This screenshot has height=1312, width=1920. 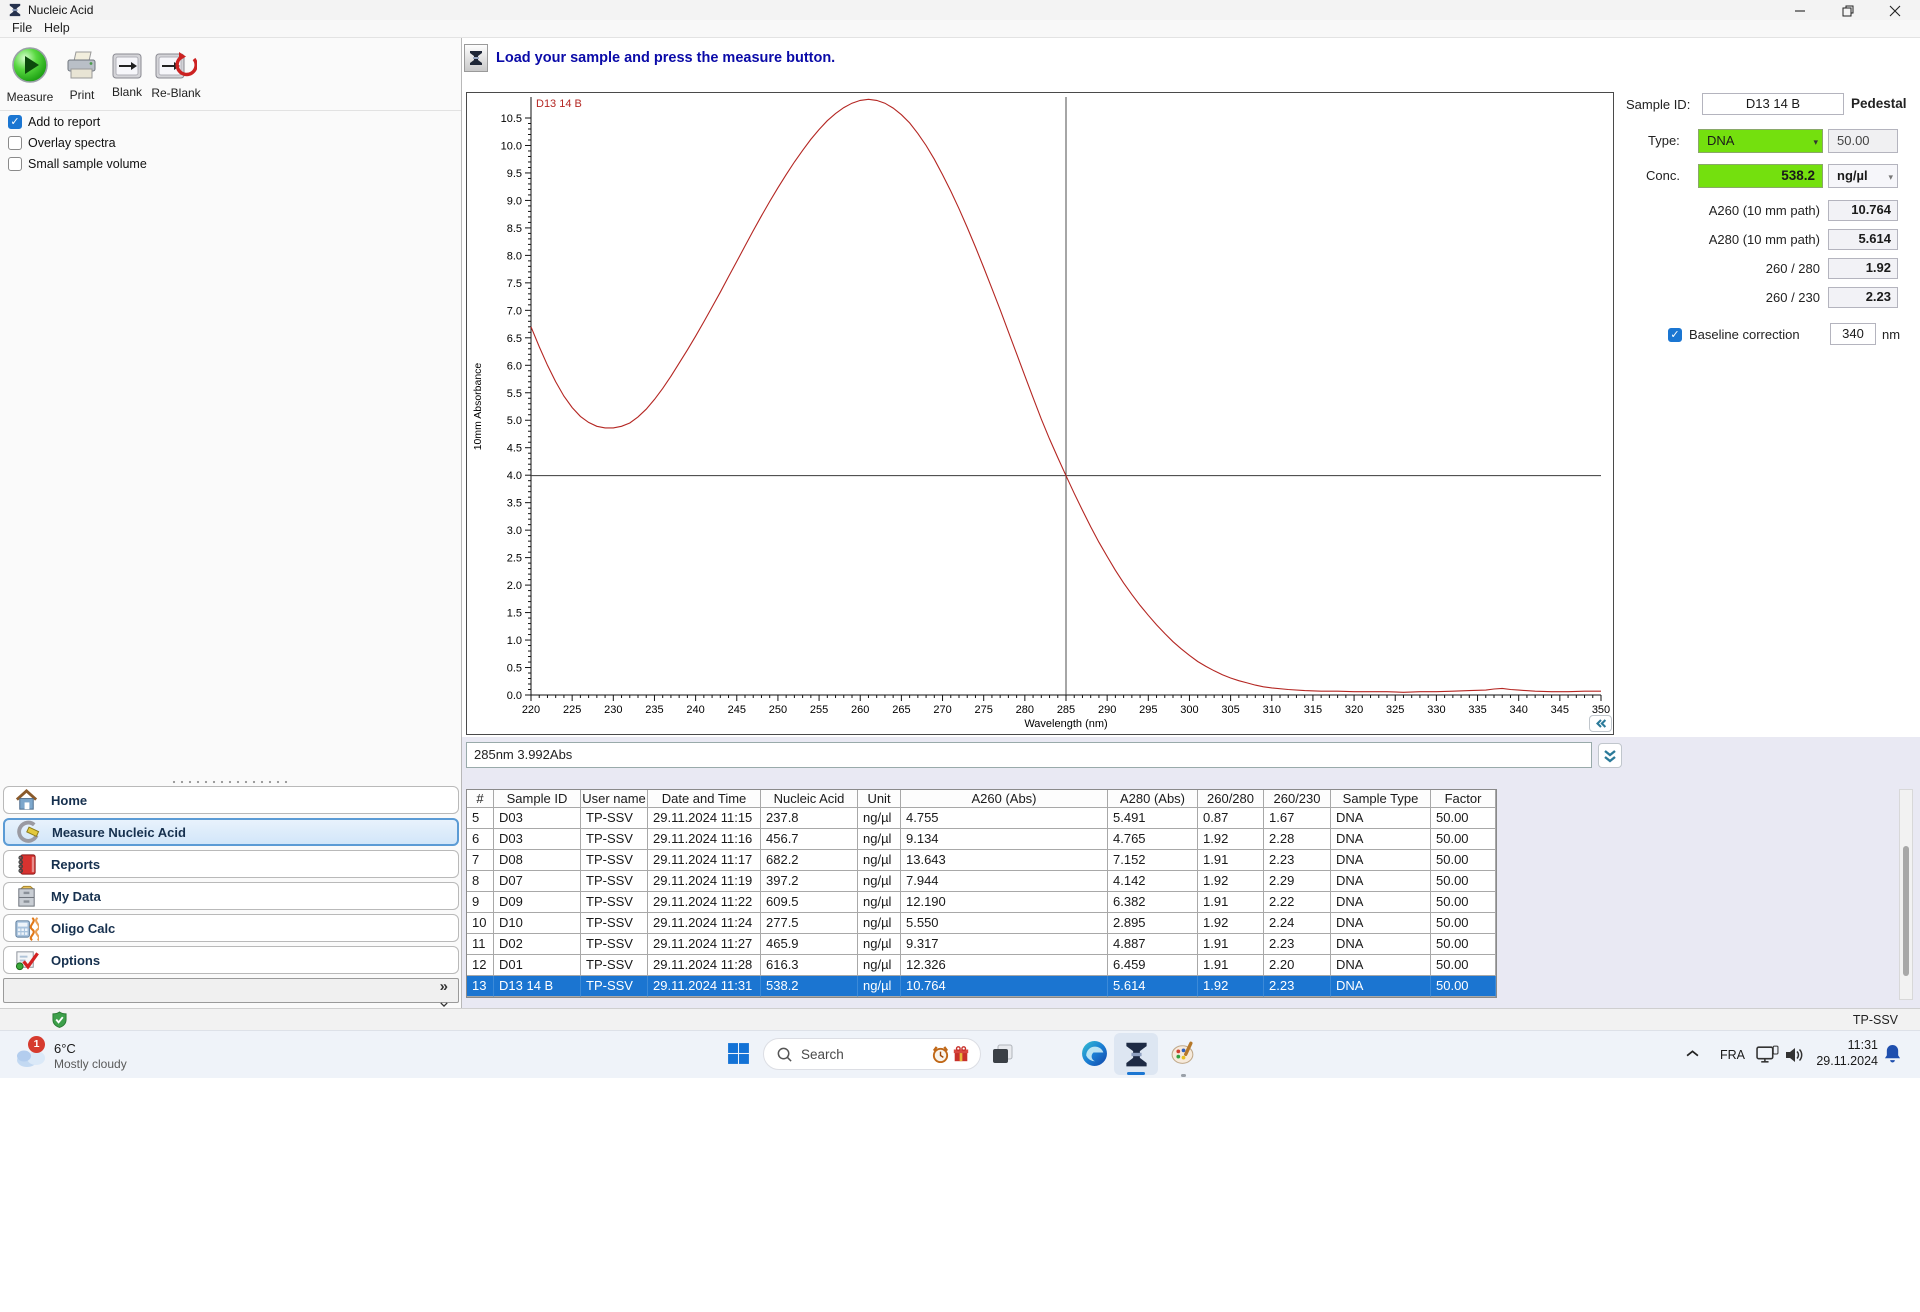 I want to click on option-small-sample-volume: Small sample volume, so click(x=77, y=164).